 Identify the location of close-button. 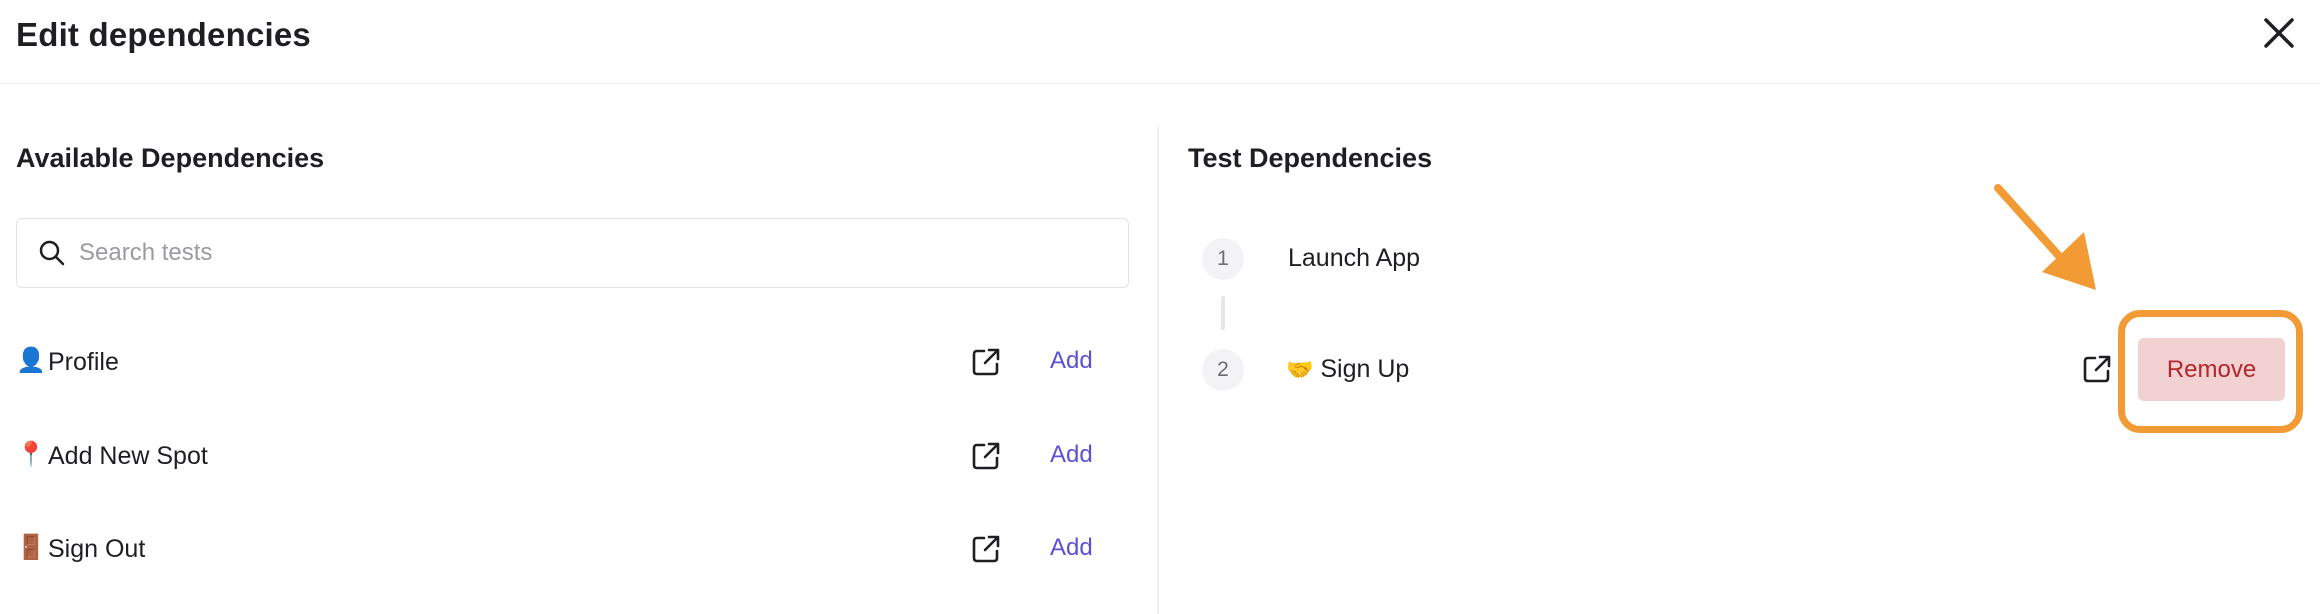
(2278, 34).